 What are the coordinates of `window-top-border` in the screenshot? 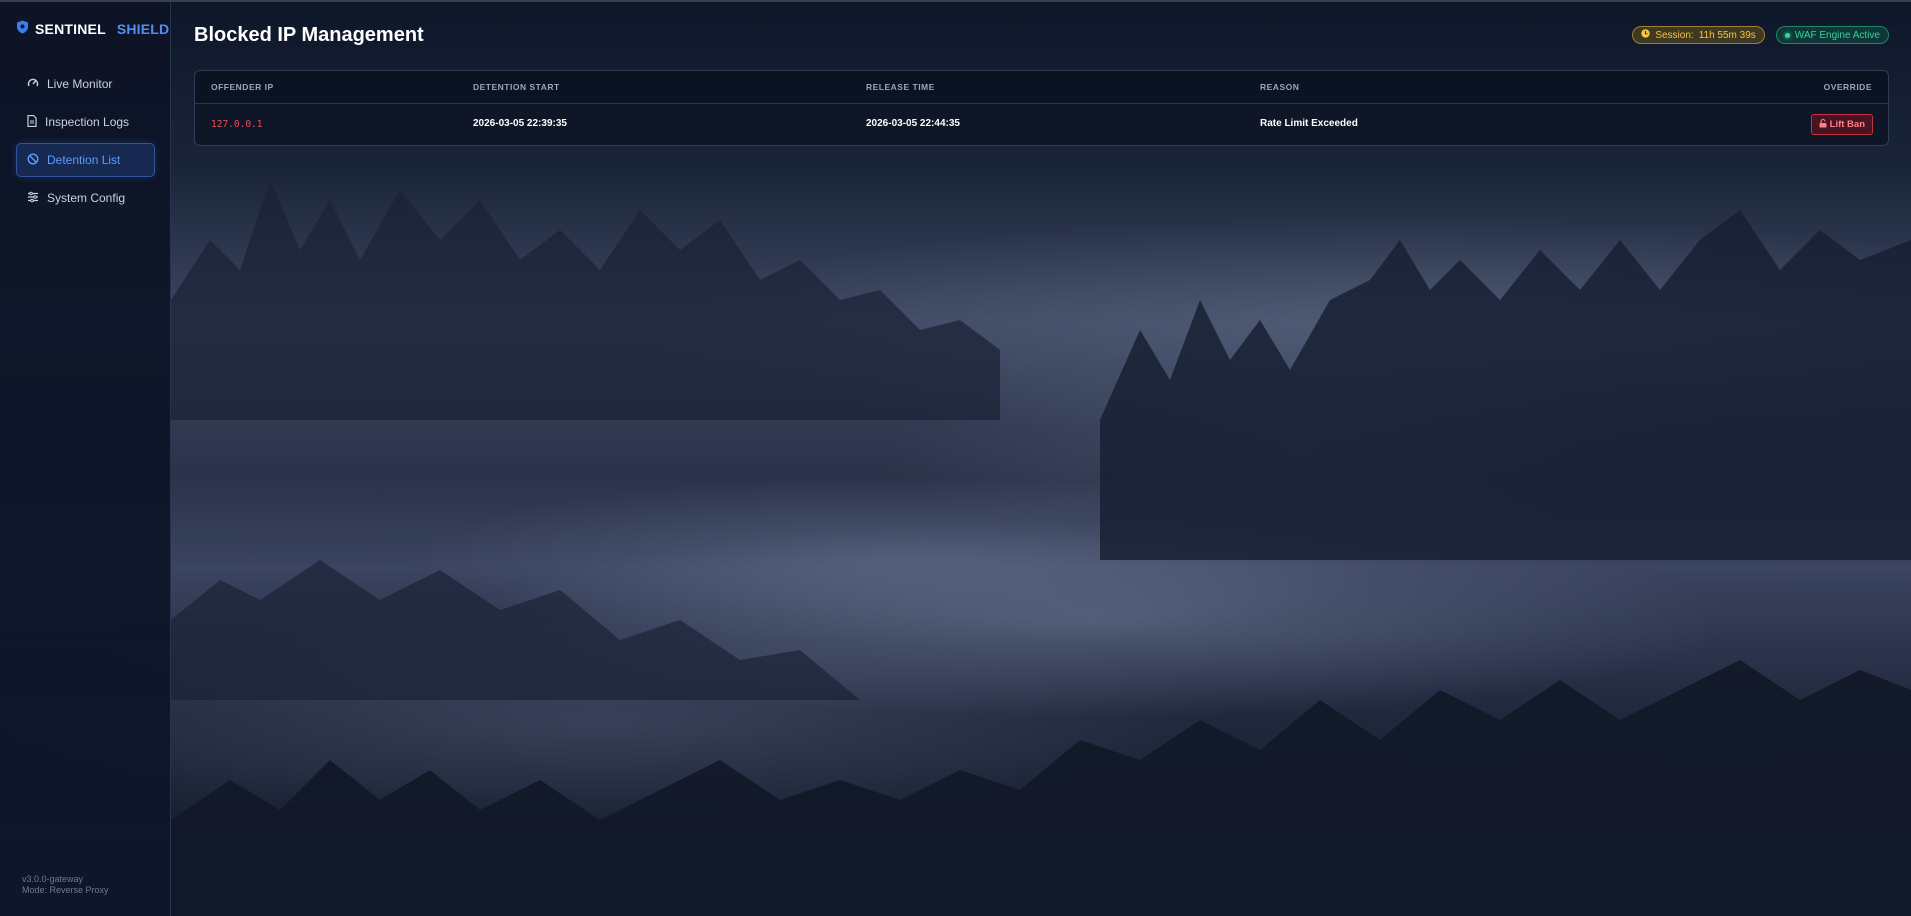 It's located at (955, 1).